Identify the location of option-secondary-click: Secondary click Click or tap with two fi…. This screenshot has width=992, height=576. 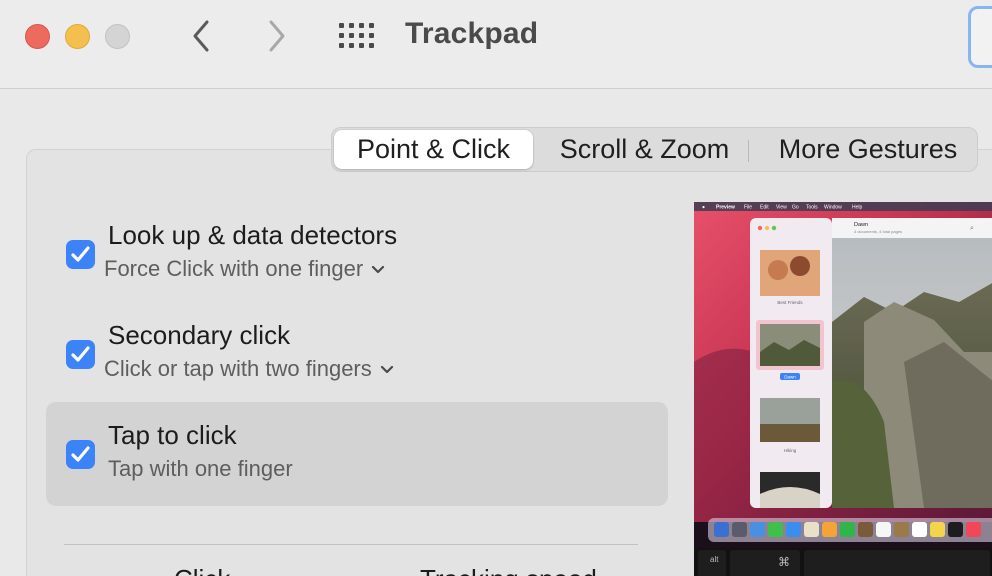
(357, 354).